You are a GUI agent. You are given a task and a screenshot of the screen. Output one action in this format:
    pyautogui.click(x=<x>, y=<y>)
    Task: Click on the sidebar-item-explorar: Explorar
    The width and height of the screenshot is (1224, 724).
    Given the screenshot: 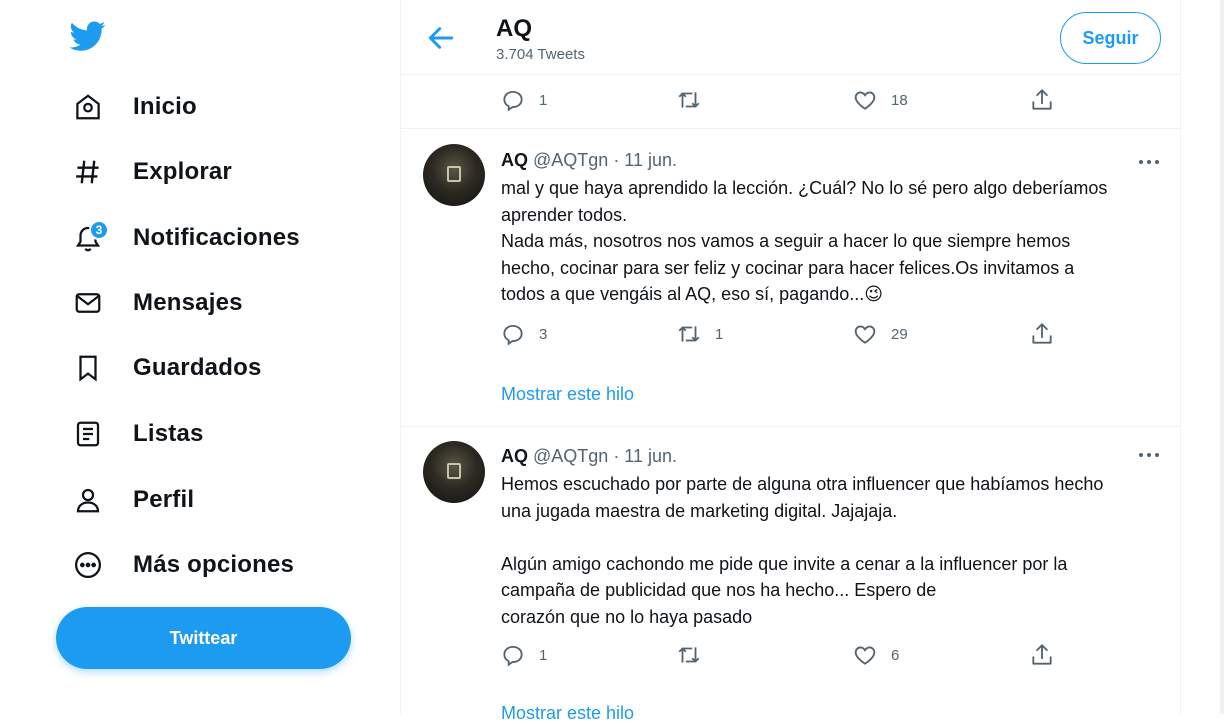 What is the action you would take?
    pyautogui.click(x=149, y=172)
    